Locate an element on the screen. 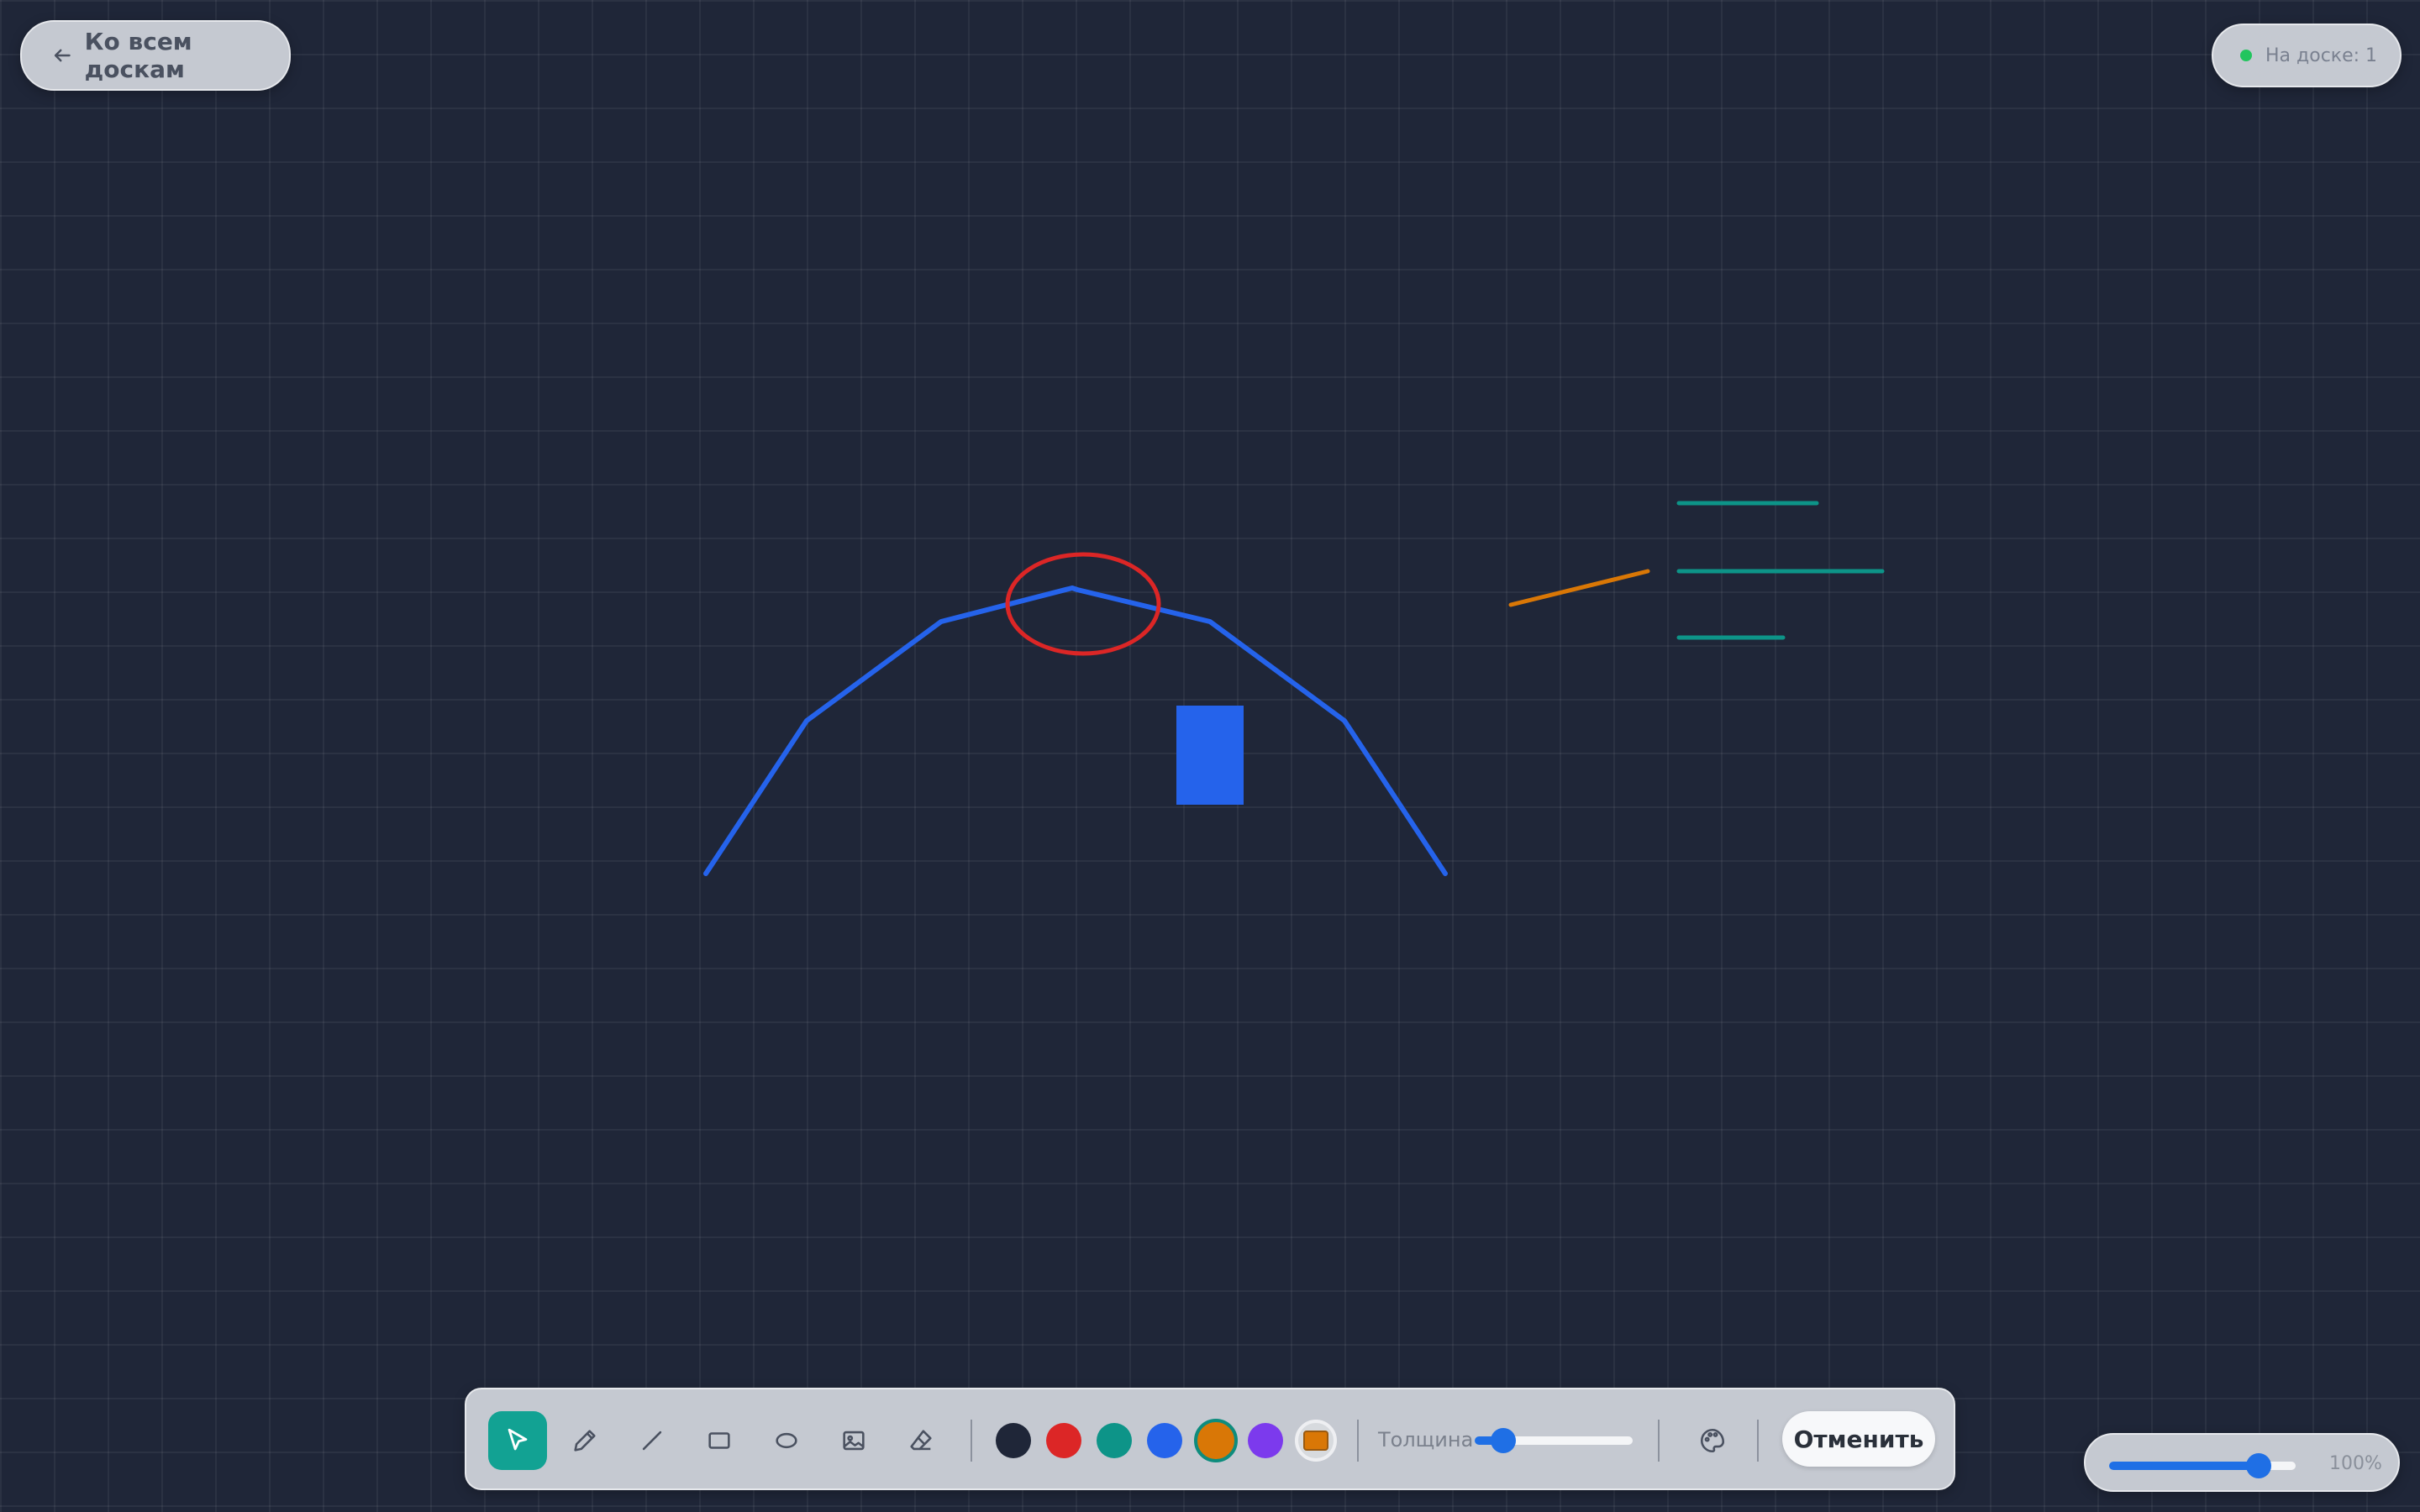 The width and height of the screenshot is (2420, 1512). zoom-slider is located at coordinates (2203, 1465).